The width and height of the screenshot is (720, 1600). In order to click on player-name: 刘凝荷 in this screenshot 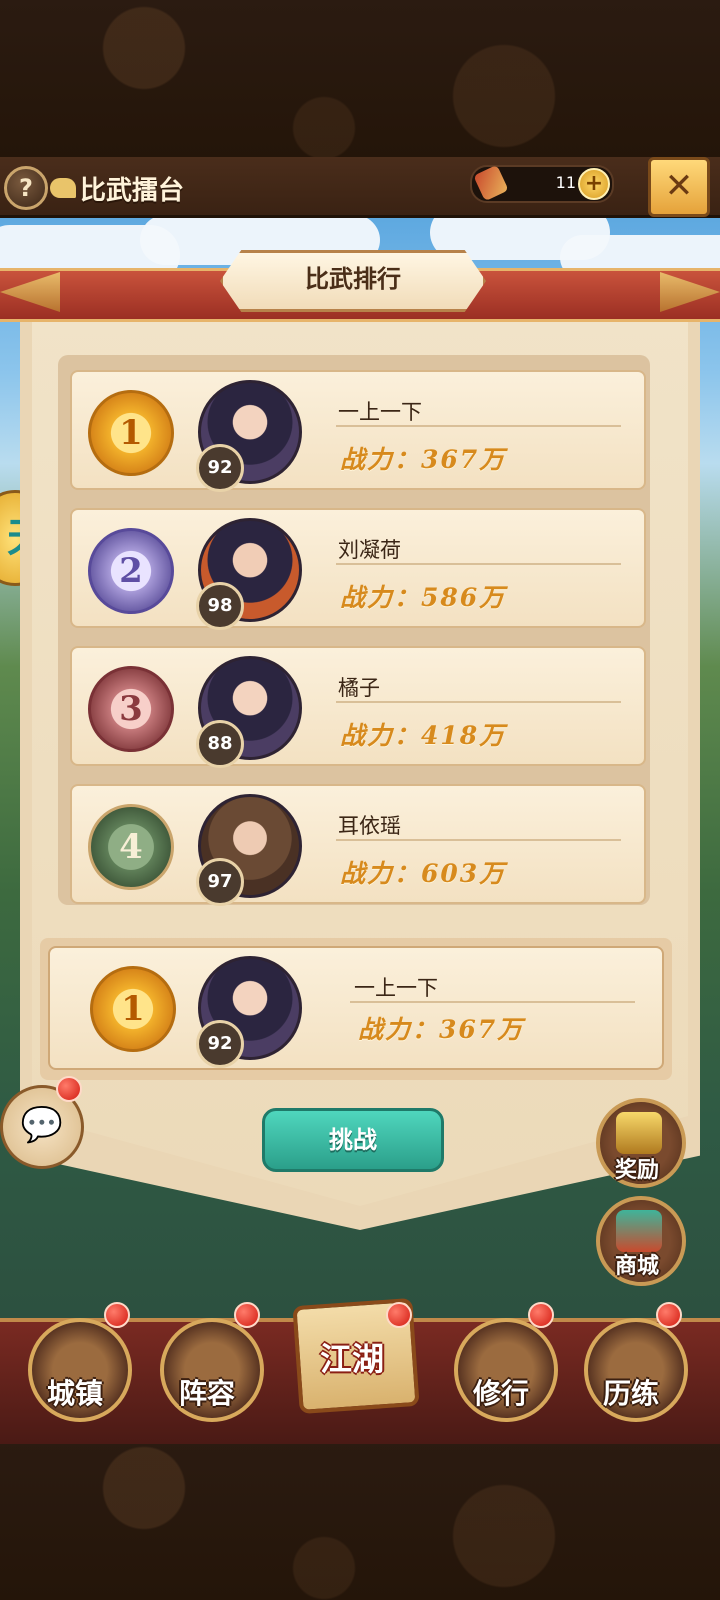, I will do `click(369, 550)`.